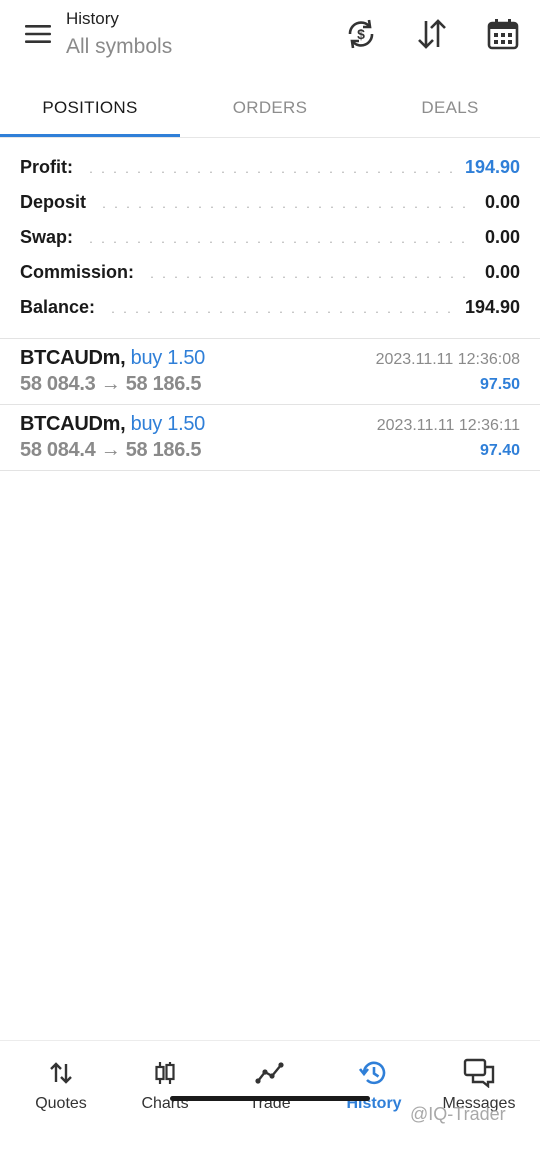  Describe the element at coordinates (499, 384) in the screenshot. I see `trade-profit: 97.50` at that location.